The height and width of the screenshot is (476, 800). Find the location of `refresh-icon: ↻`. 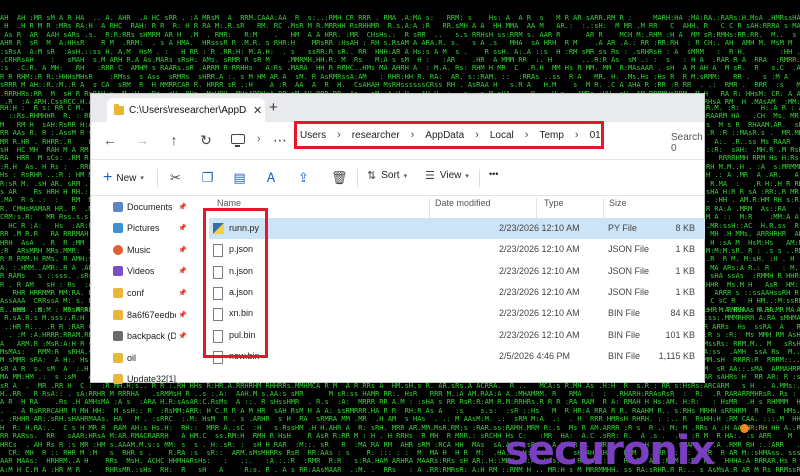

refresh-icon: ↻ is located at coordinates (206, 140).